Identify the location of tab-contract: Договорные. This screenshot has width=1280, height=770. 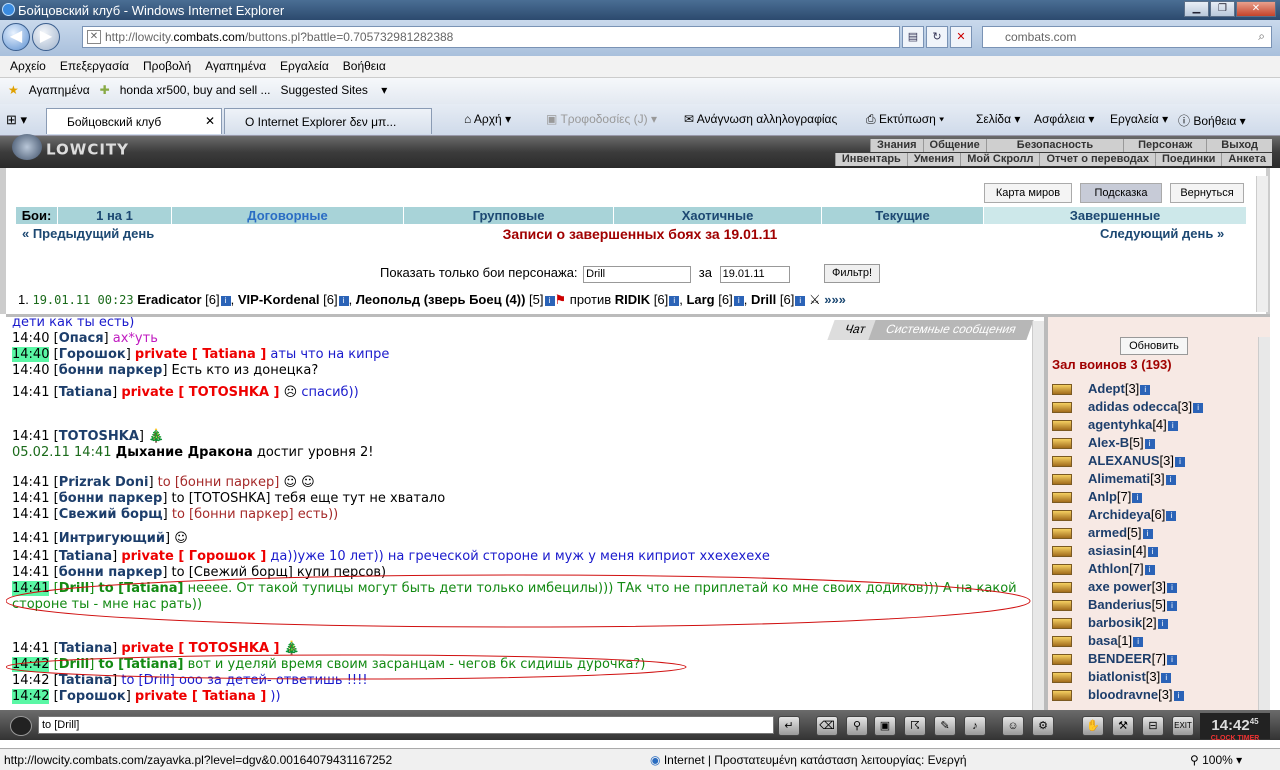
(288, 215).